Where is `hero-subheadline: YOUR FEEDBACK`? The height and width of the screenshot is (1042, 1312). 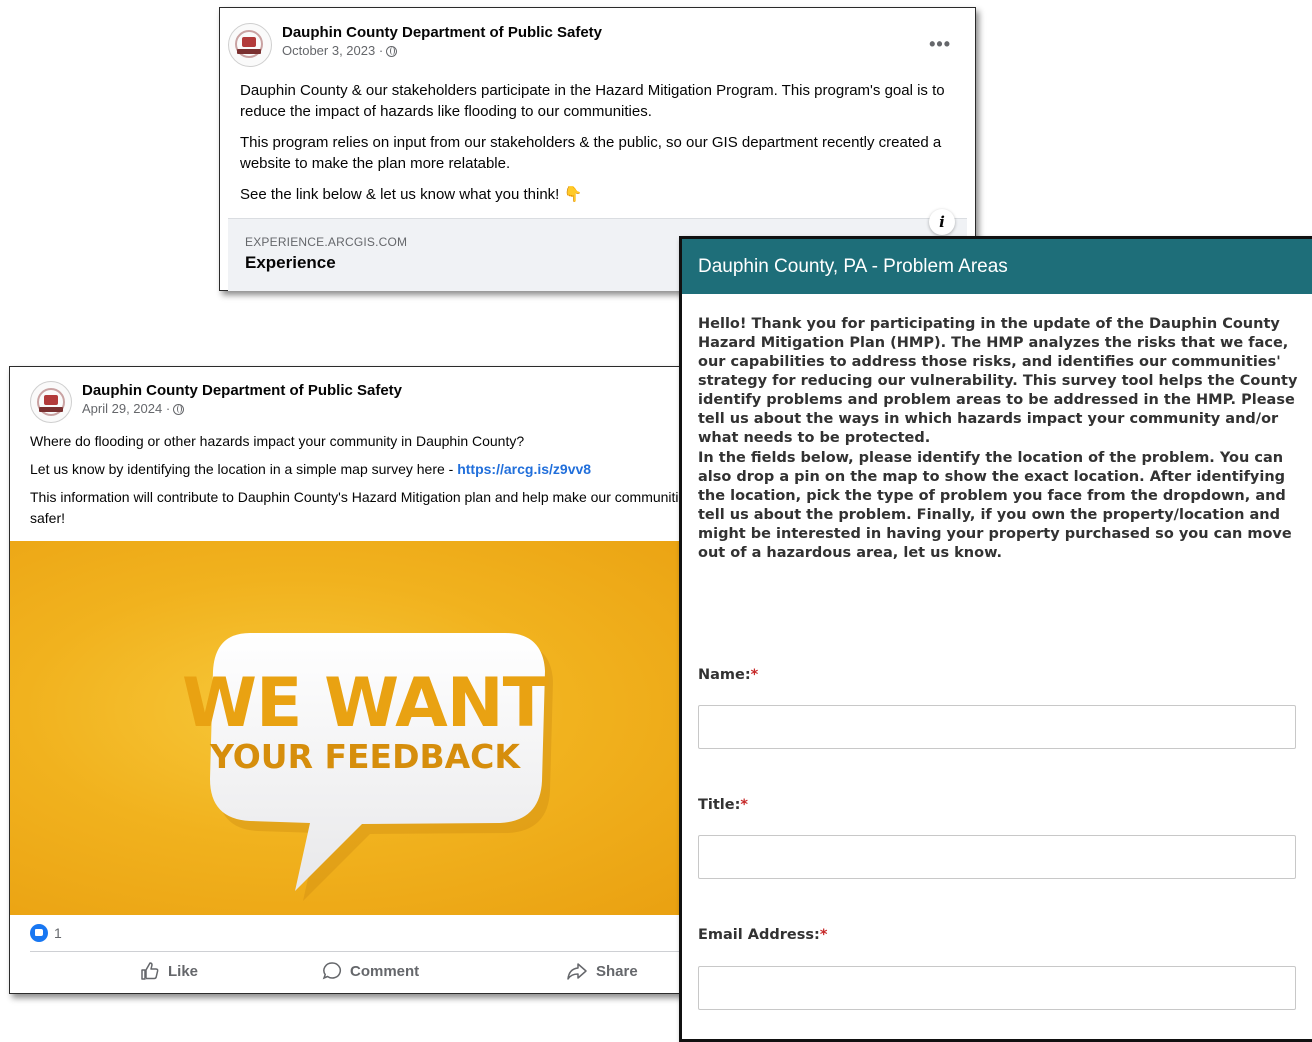 hero-subheadline: YOUR FEEDBACK is located at coordinates (365, 756).